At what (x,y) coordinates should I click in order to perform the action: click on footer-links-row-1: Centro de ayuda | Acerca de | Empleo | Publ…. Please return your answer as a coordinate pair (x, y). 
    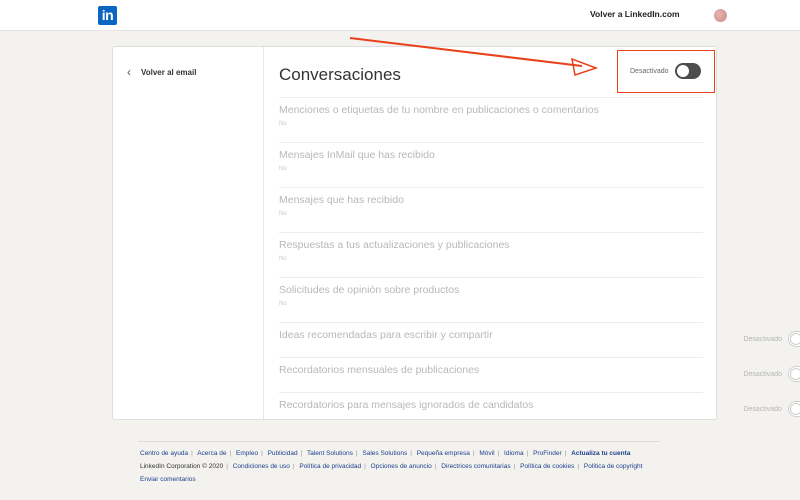
    Looking at the image, I should click on (385, 453).